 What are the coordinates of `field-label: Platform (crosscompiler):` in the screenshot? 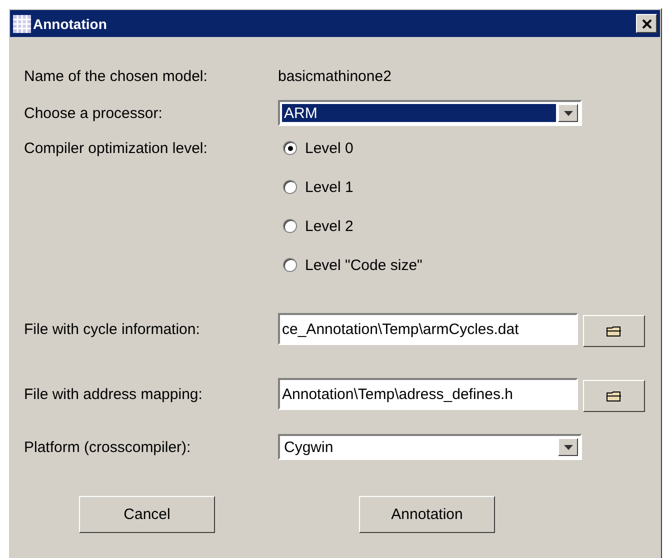 It's located at (108, 447).